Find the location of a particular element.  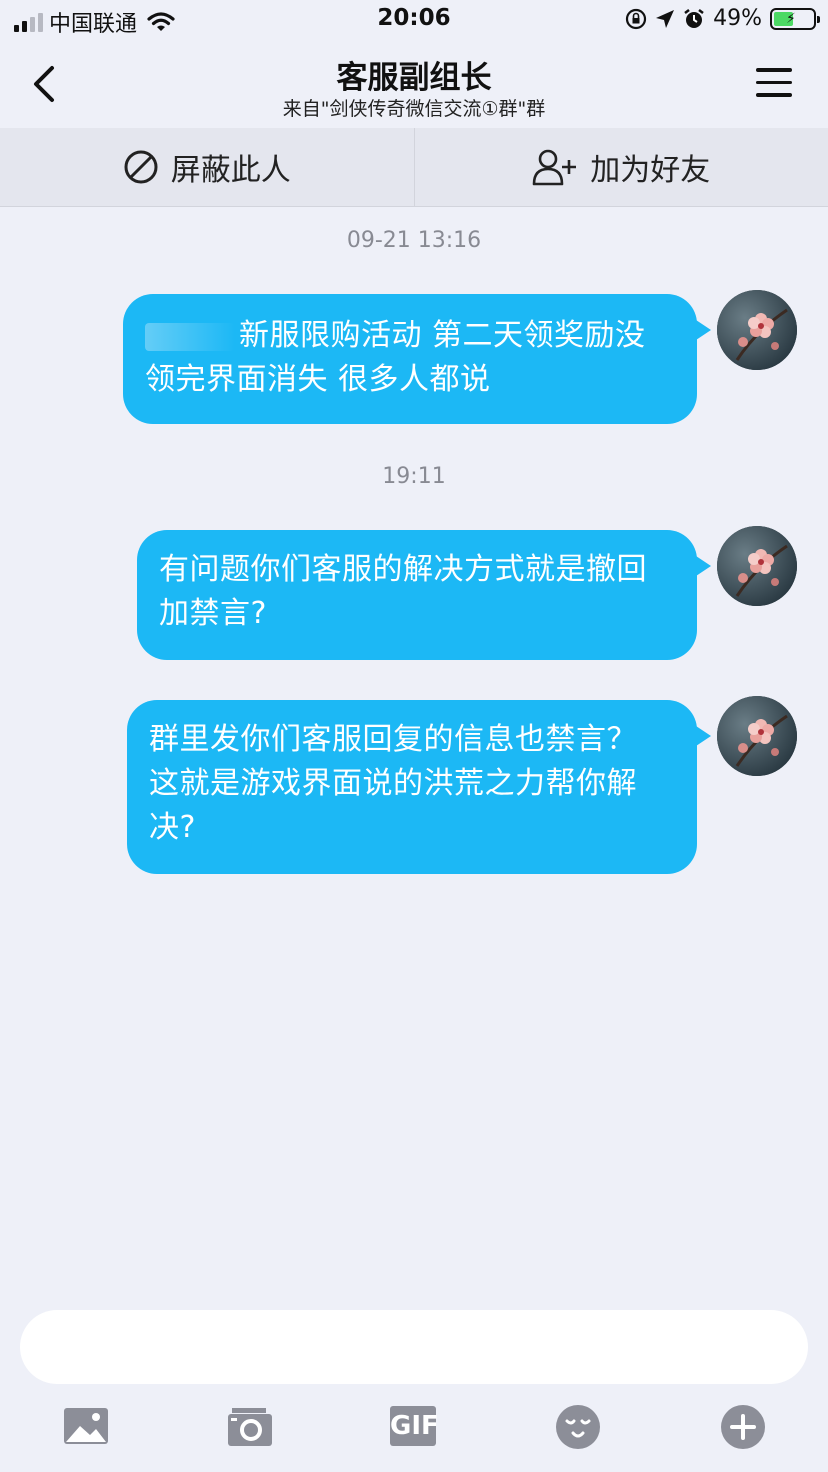

message-text: 有问题你们客服的解决方式就是撤回加禁言? is located at coordinates (403, 591).